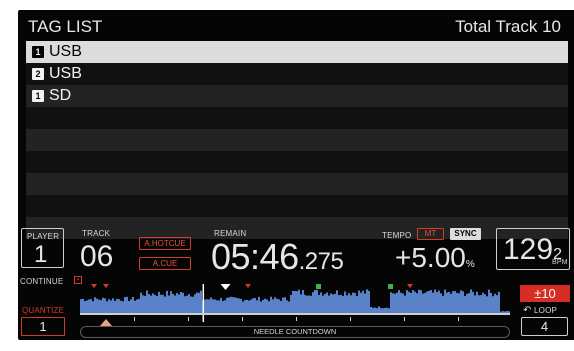  Describe the element at coordinates (60, 95) in the screenshot. I see `tag-list-row-label: SD` at that location.